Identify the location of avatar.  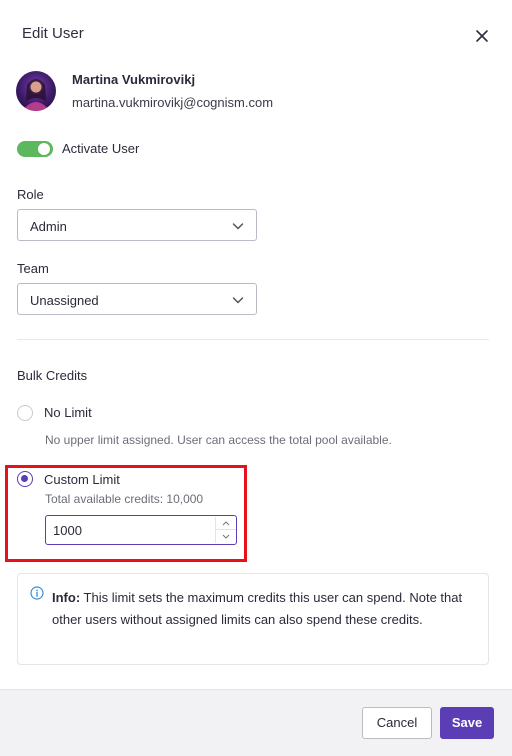
(36, 91).